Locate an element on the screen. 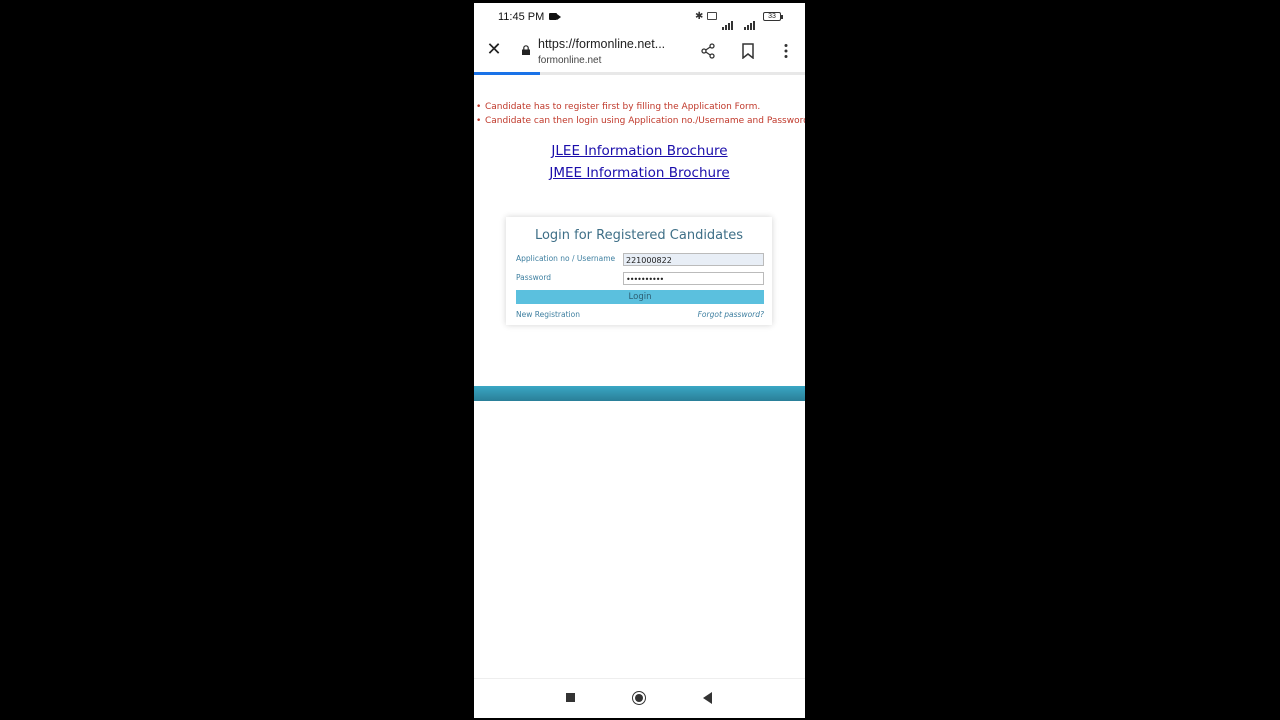  new-registration-link: New Registration is located at coordinates (548, 314).